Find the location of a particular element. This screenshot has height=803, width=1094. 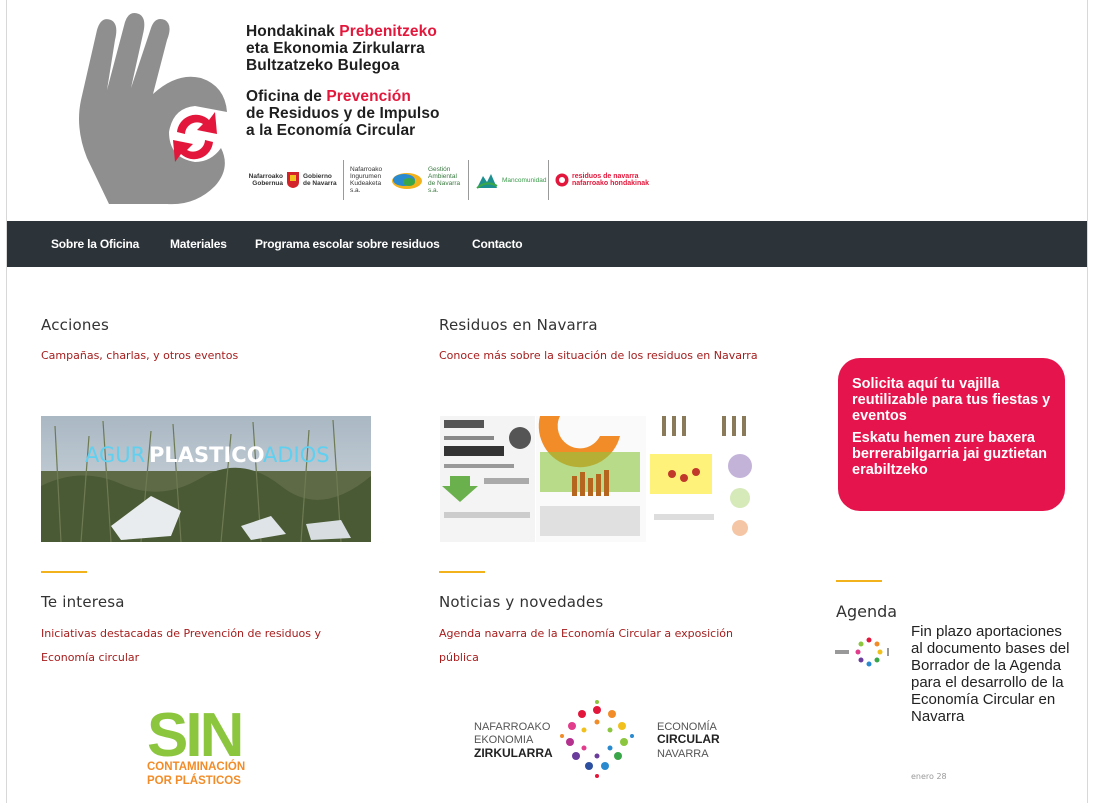

svg-text: CIRCULAR is located at coordinates (688, 739).